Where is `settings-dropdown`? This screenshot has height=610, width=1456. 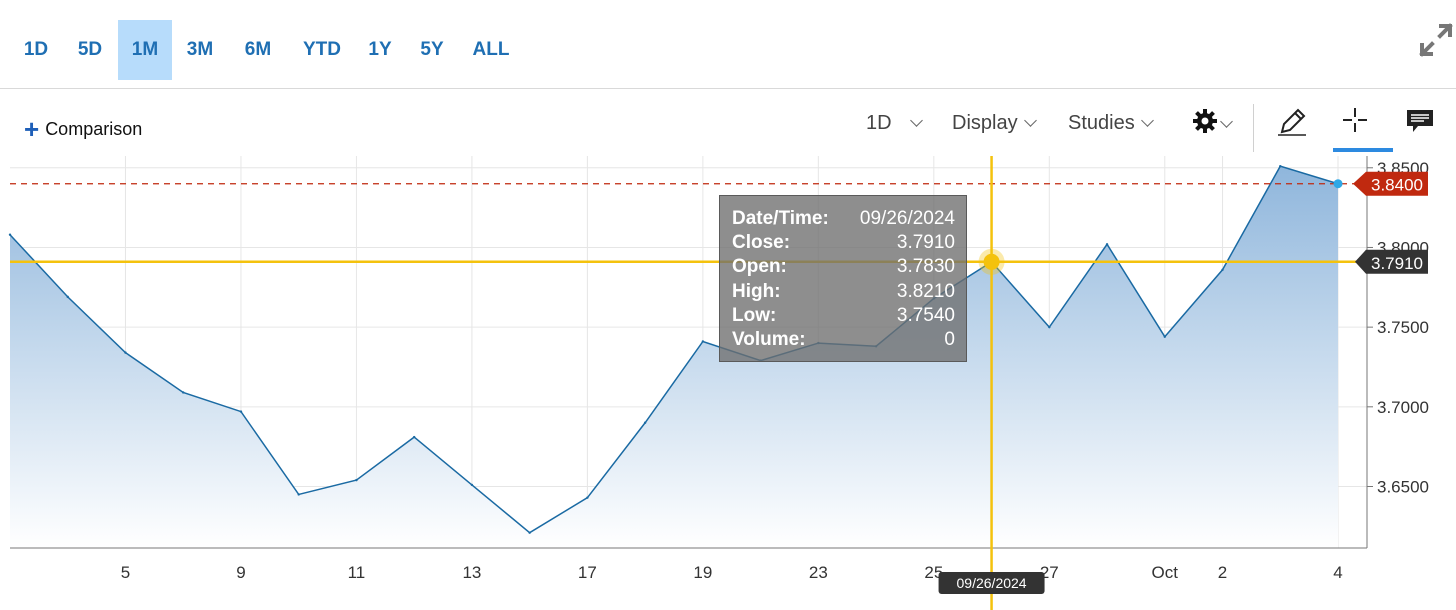 settings-dropdown is located at coordinates (1212, 122).